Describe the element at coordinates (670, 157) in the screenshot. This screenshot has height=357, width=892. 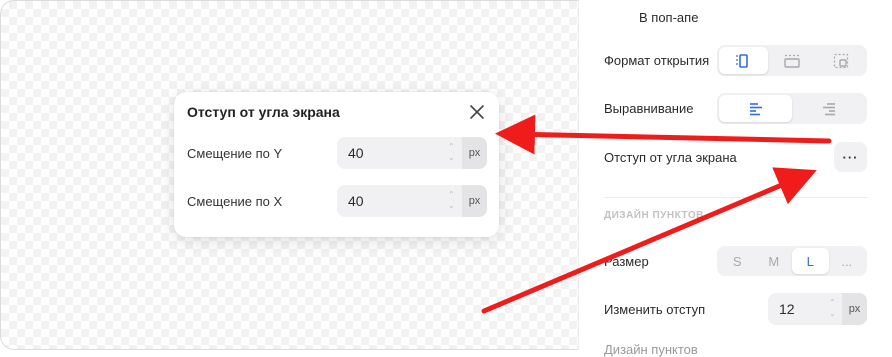
I see `corner-offset-label: Отступ от угла экрана` at that location.